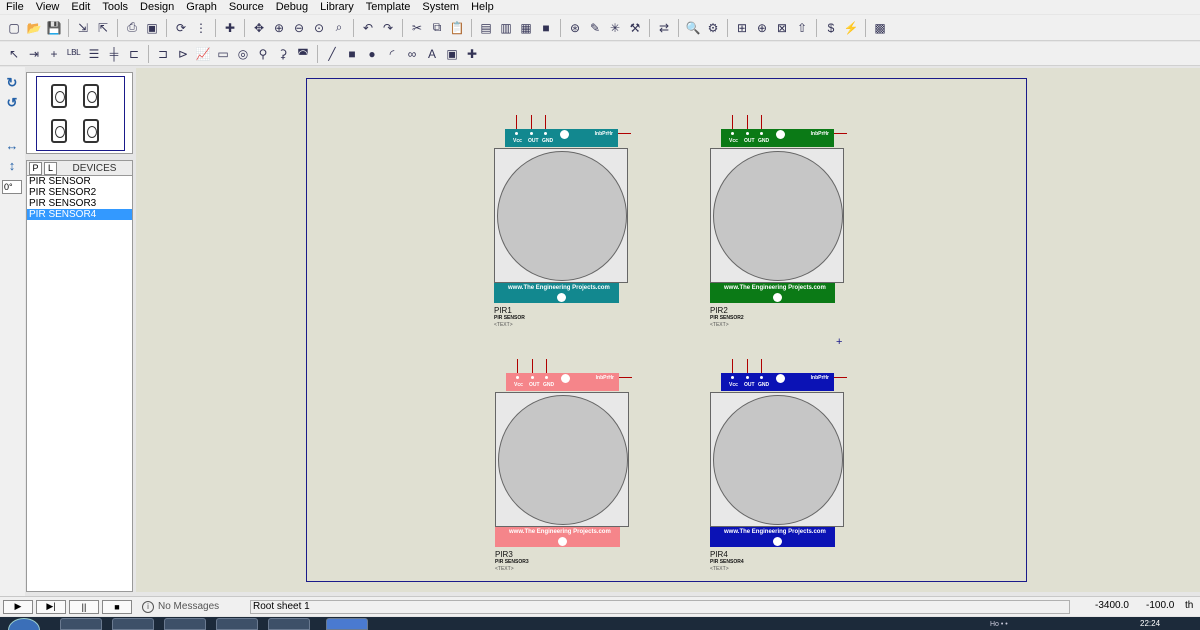 The height and width of the screenshot is (630, 1200). What do you see at coordinates (526, 28) in the screenshot?
I see `block-rotate-button: ▦` at bounding box center [526, 28].